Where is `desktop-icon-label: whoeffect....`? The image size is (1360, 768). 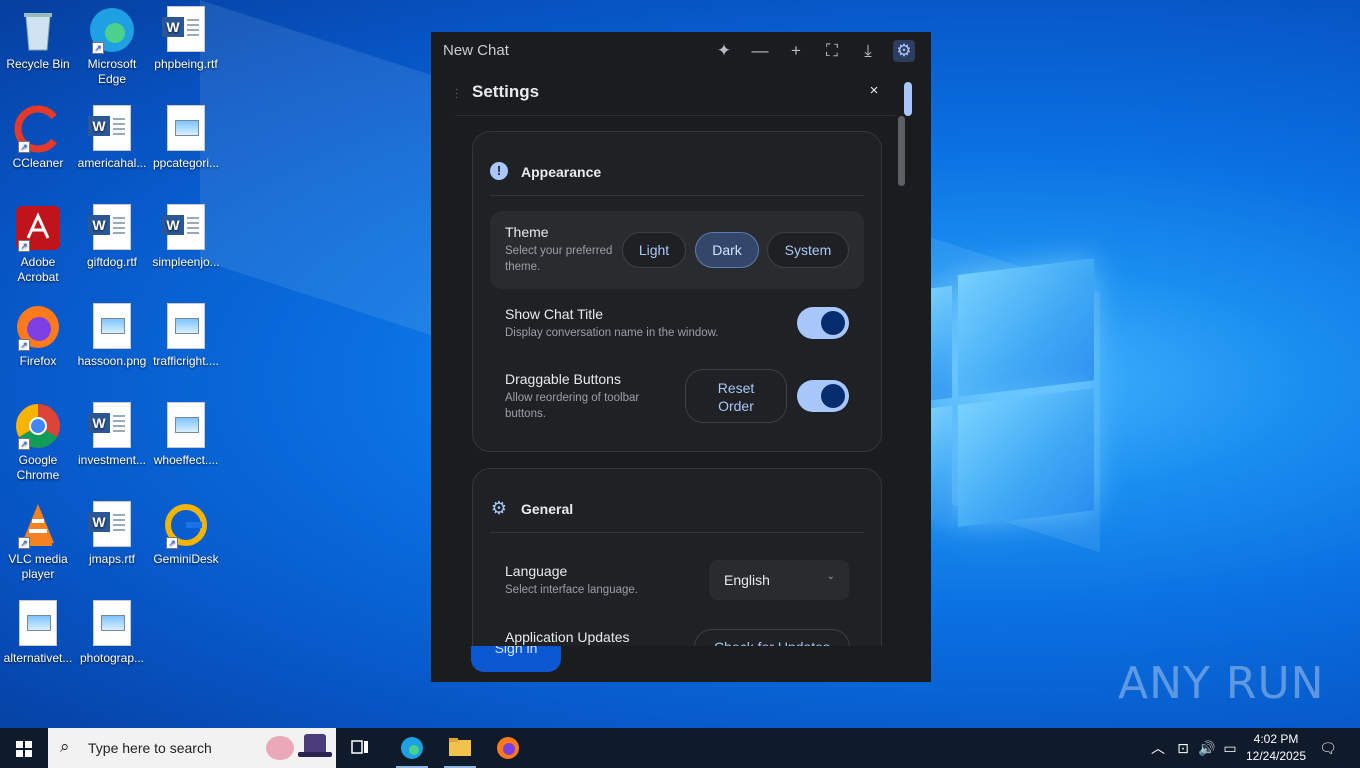 desktop-icon-label: whoeffect.... is located at coordinates (186, 460).